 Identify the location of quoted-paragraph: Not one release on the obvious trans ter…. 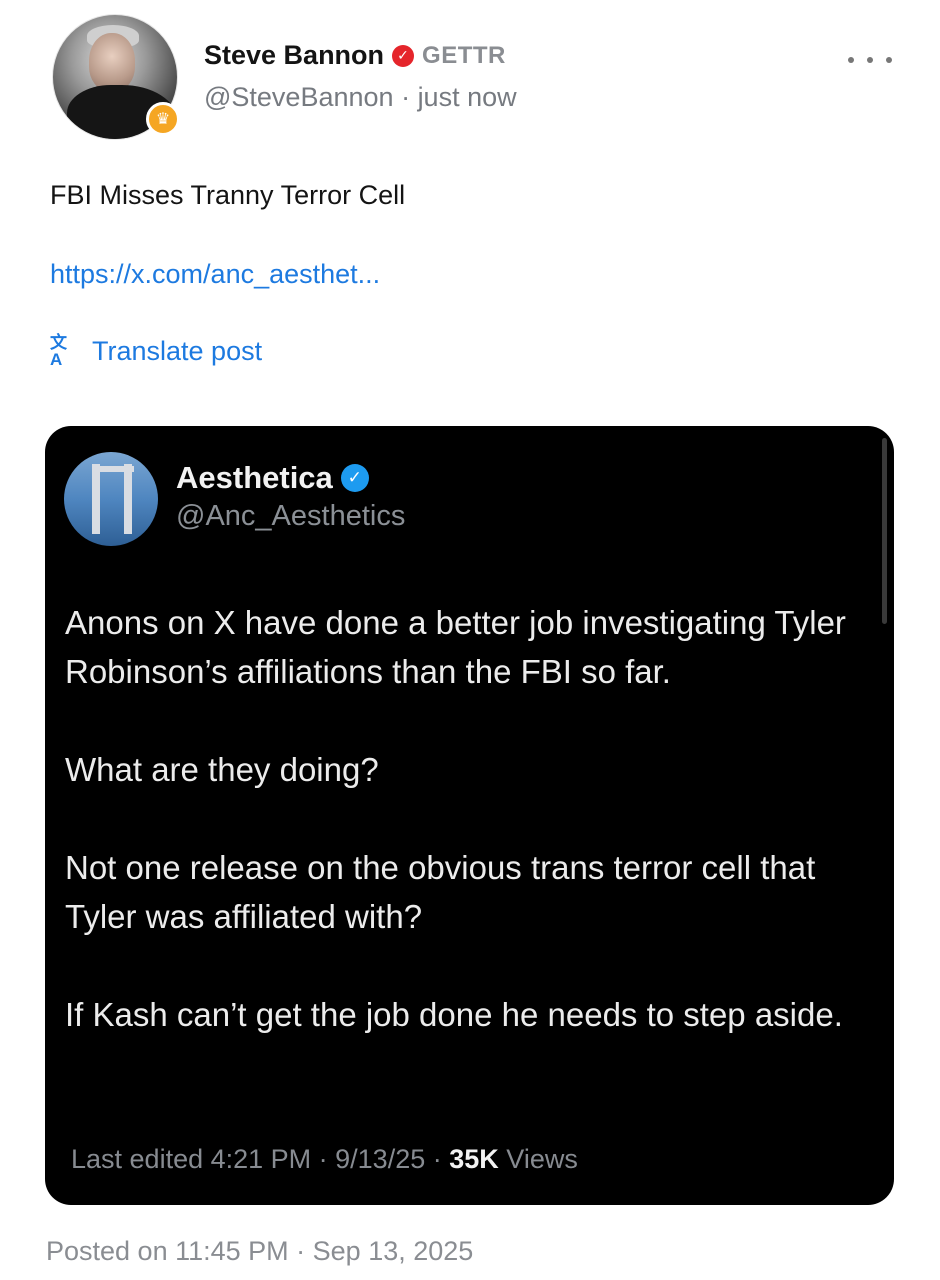
(440, 892).